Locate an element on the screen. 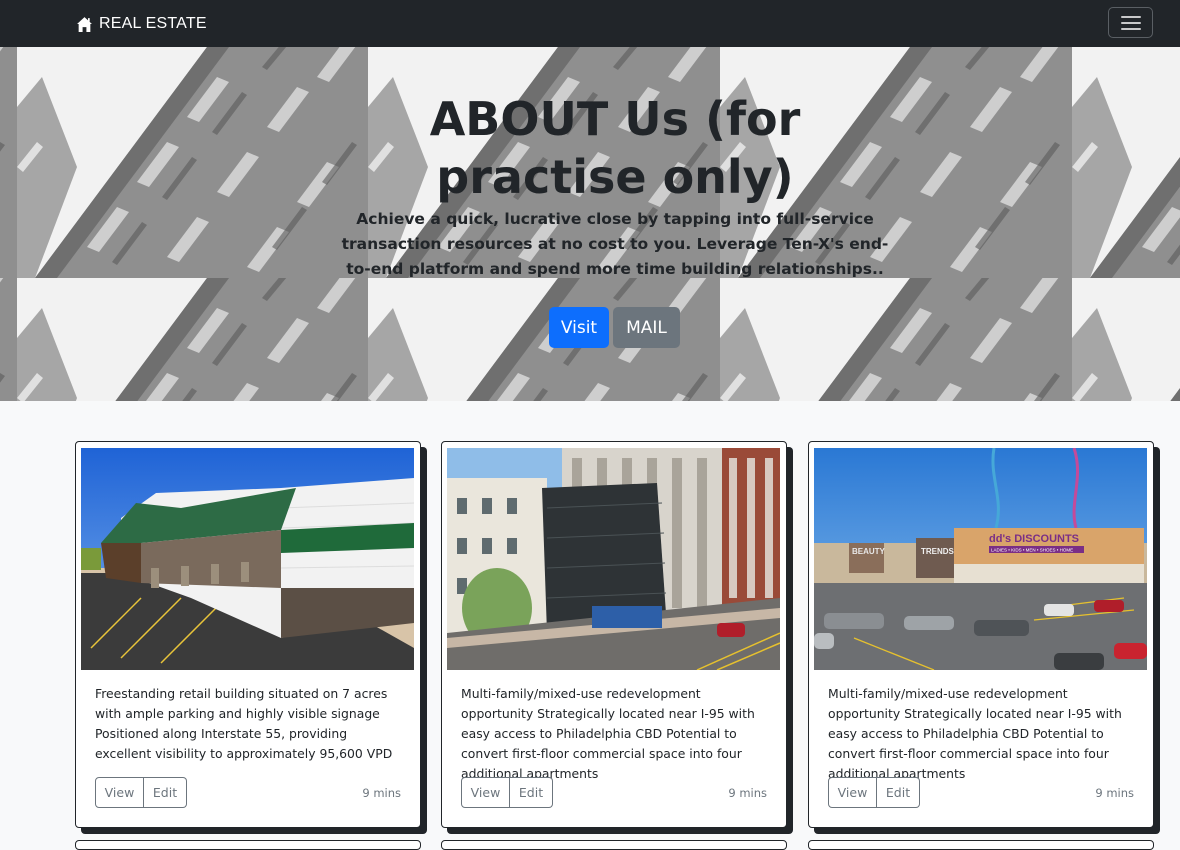  hero-title: ABOUT Us (for practise only) is located at coordinates (615, 148).